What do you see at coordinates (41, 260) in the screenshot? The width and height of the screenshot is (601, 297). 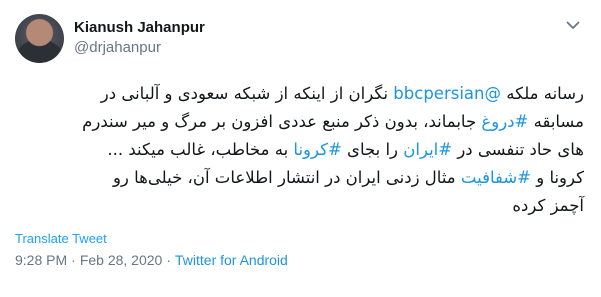 I see `tweet-time: 9:28 PM` at bounding box center [41, 260].